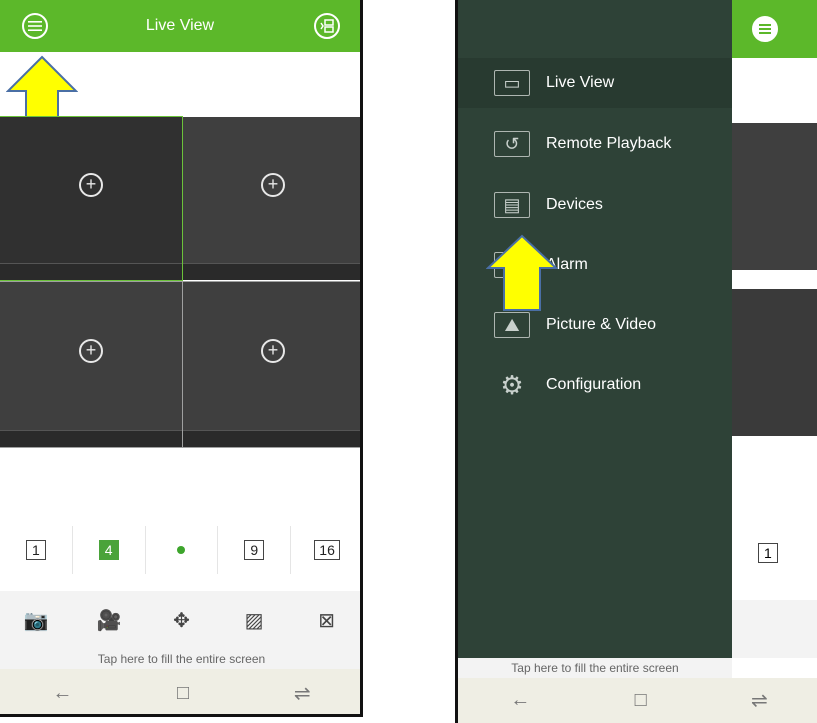 The width and height of the screenshot is (817, 723). Describe the element at coordinates (36, 620) in the screenshot. I see `camera-snapshot-icon: 📷` at that location.